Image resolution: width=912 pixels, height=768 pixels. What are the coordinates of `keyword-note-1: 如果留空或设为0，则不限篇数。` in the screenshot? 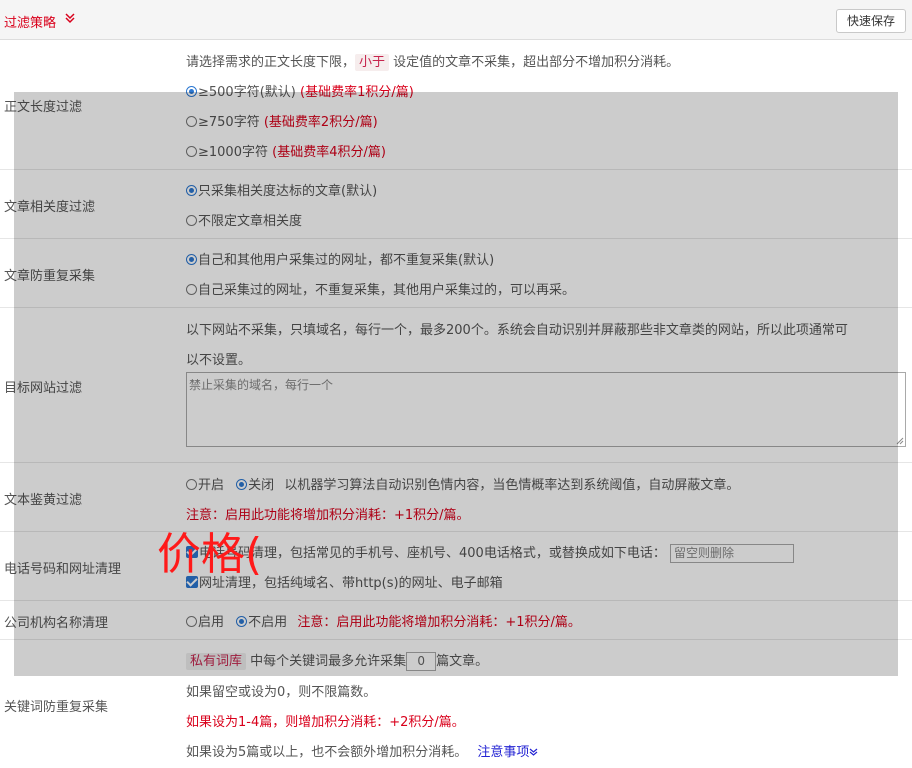 It's located at (281, 692).